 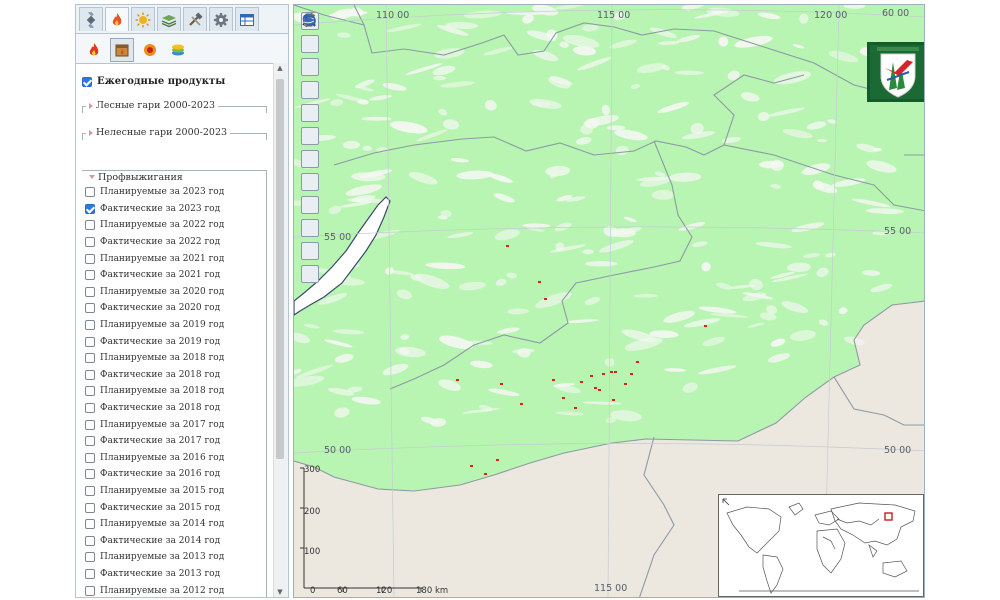 I want to click on zoom-out-tool, so click(x=310, y=56).